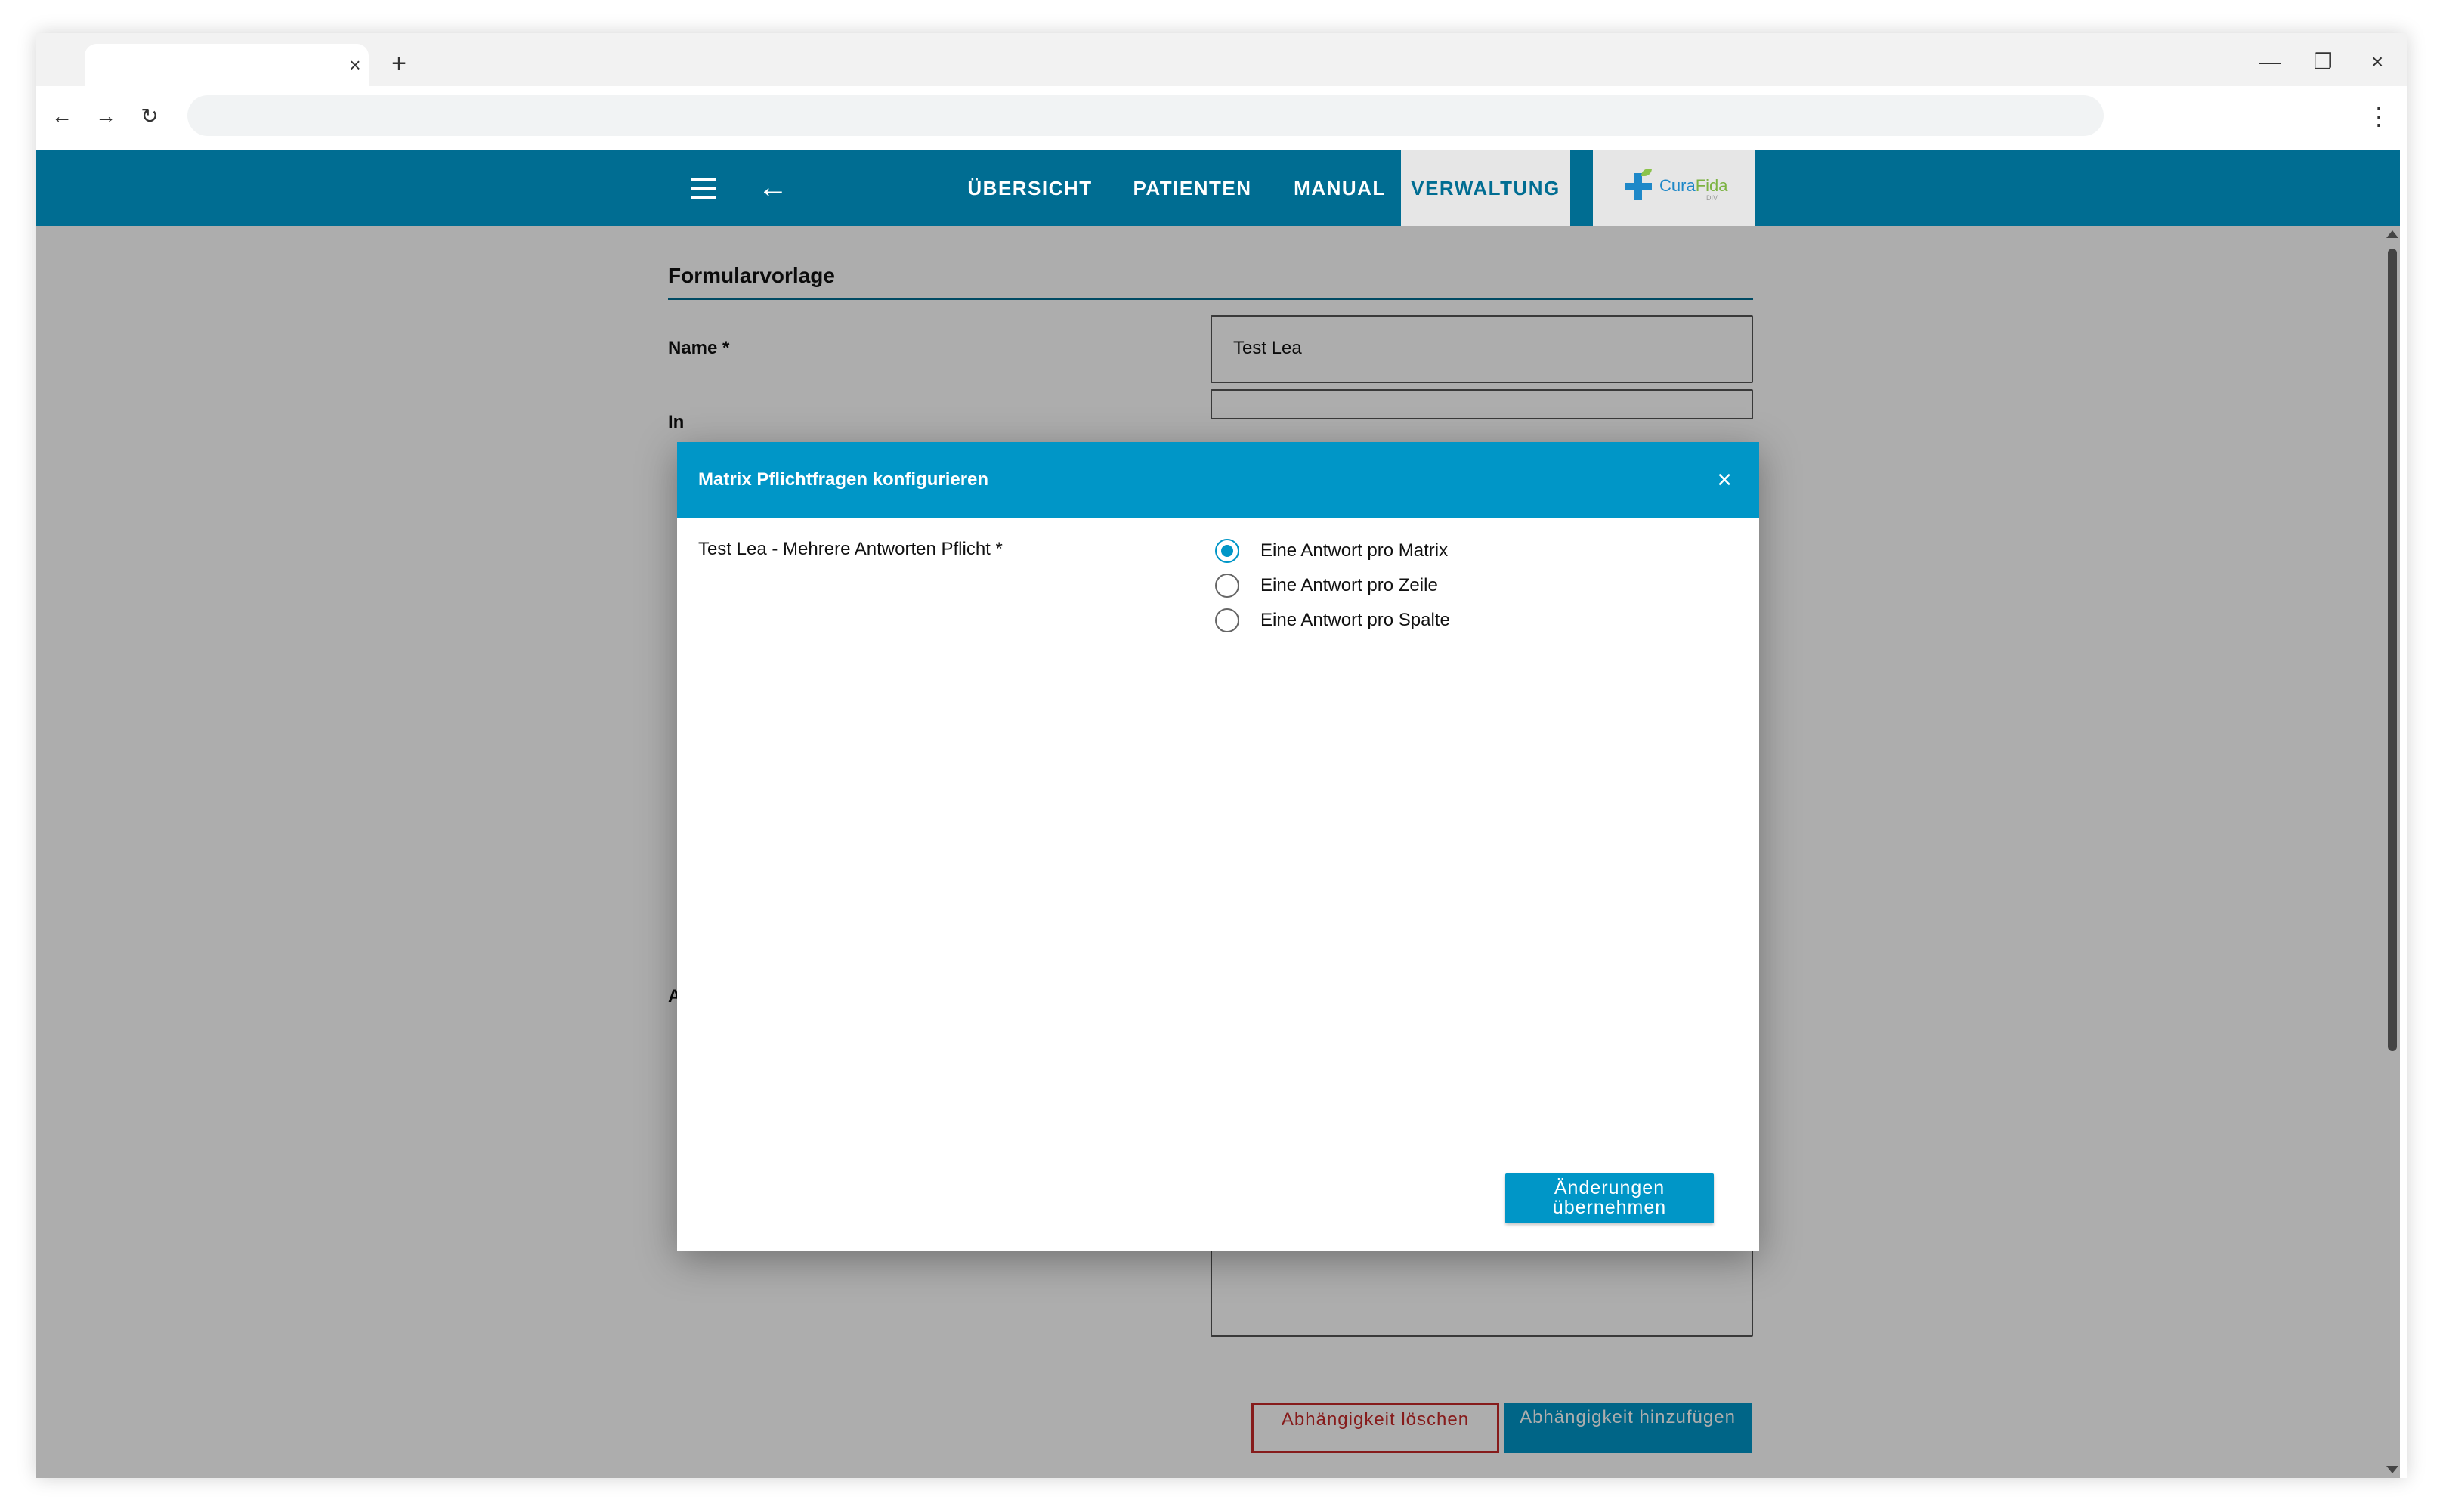  Describe the element at coordinates (2392, 234) in the screenshot. I see `scroll-up-icon` at that location.